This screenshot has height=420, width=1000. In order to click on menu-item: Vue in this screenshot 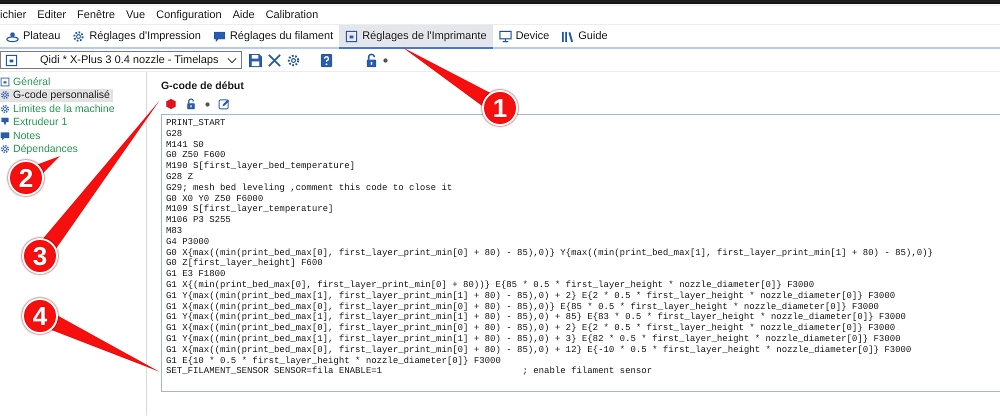, I will do `click(136, 15)`.